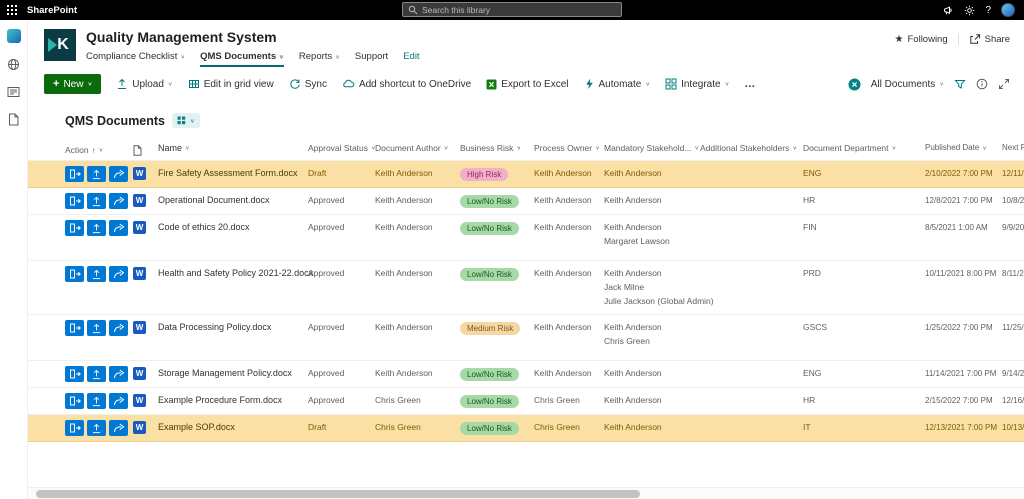  Describe the element at coordinates (60, 45) in the screenshot. I see `site-logo: K` at that location.